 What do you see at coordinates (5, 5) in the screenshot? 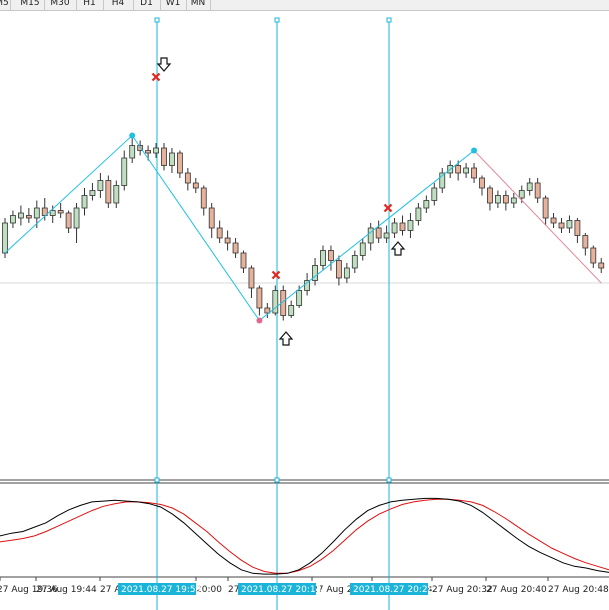
I see `timeframe-button-m5: M5` at bounding box center [5, 5].